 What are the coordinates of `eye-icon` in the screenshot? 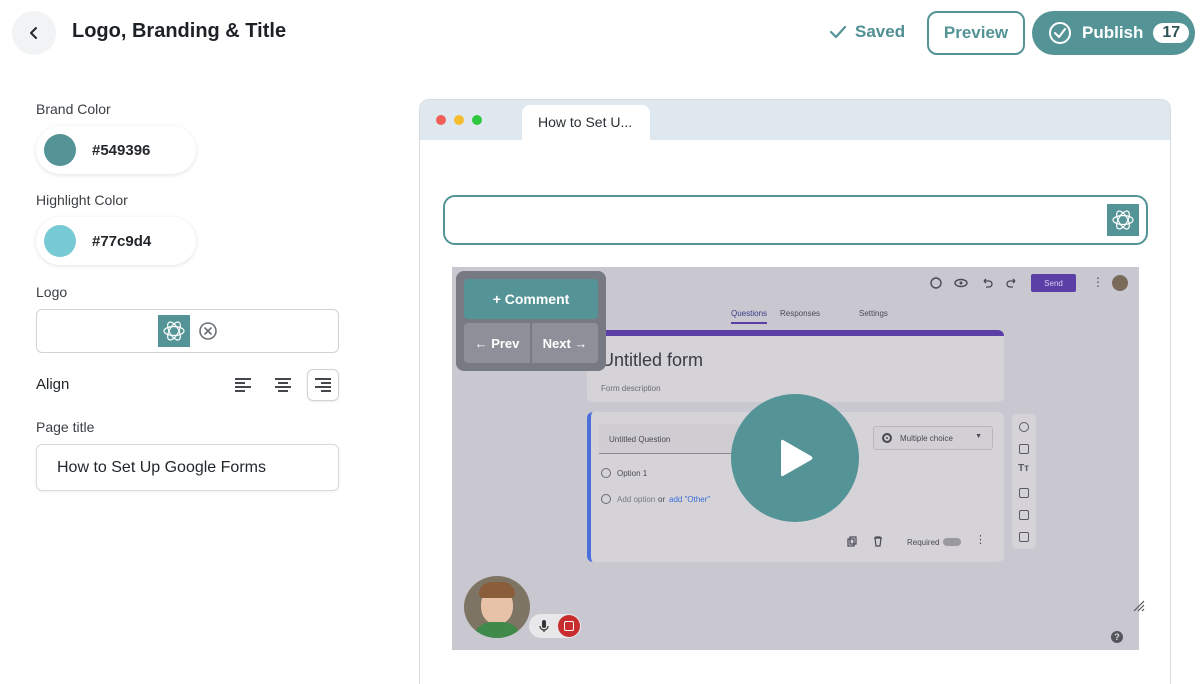 It's located at (961, 283).